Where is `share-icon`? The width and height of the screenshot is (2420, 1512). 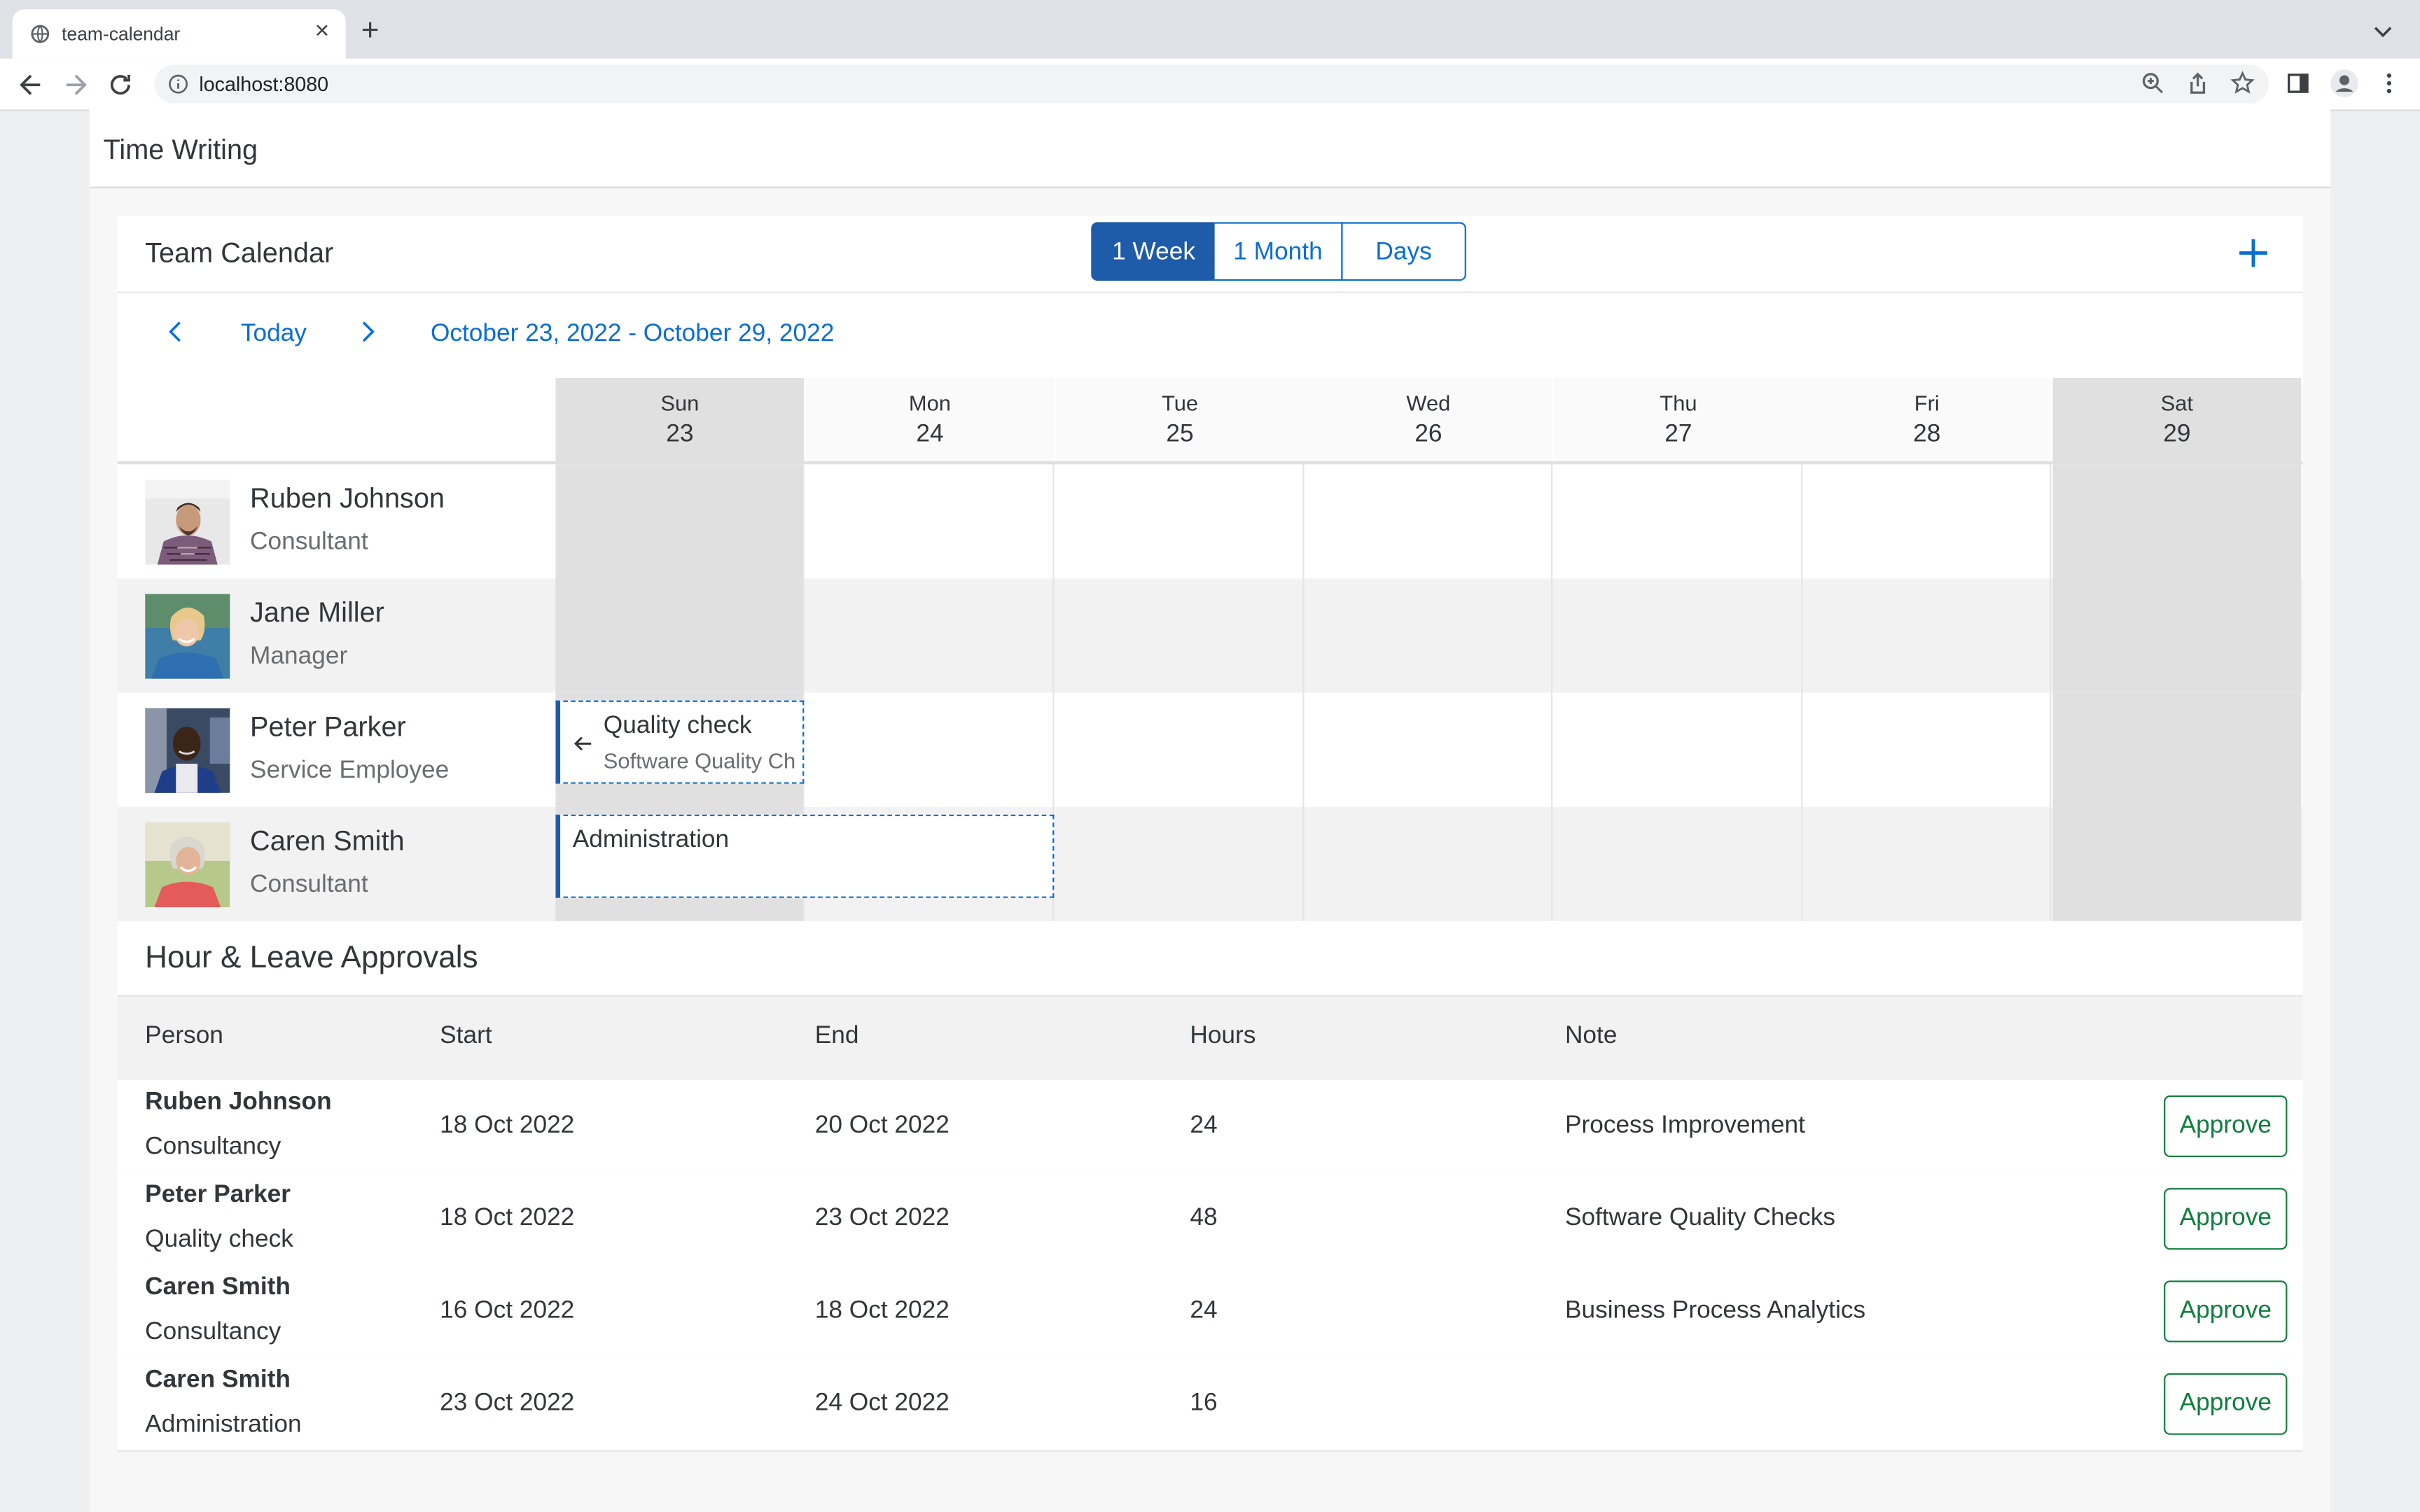 share-icon is located at coordinates (2197, 83).